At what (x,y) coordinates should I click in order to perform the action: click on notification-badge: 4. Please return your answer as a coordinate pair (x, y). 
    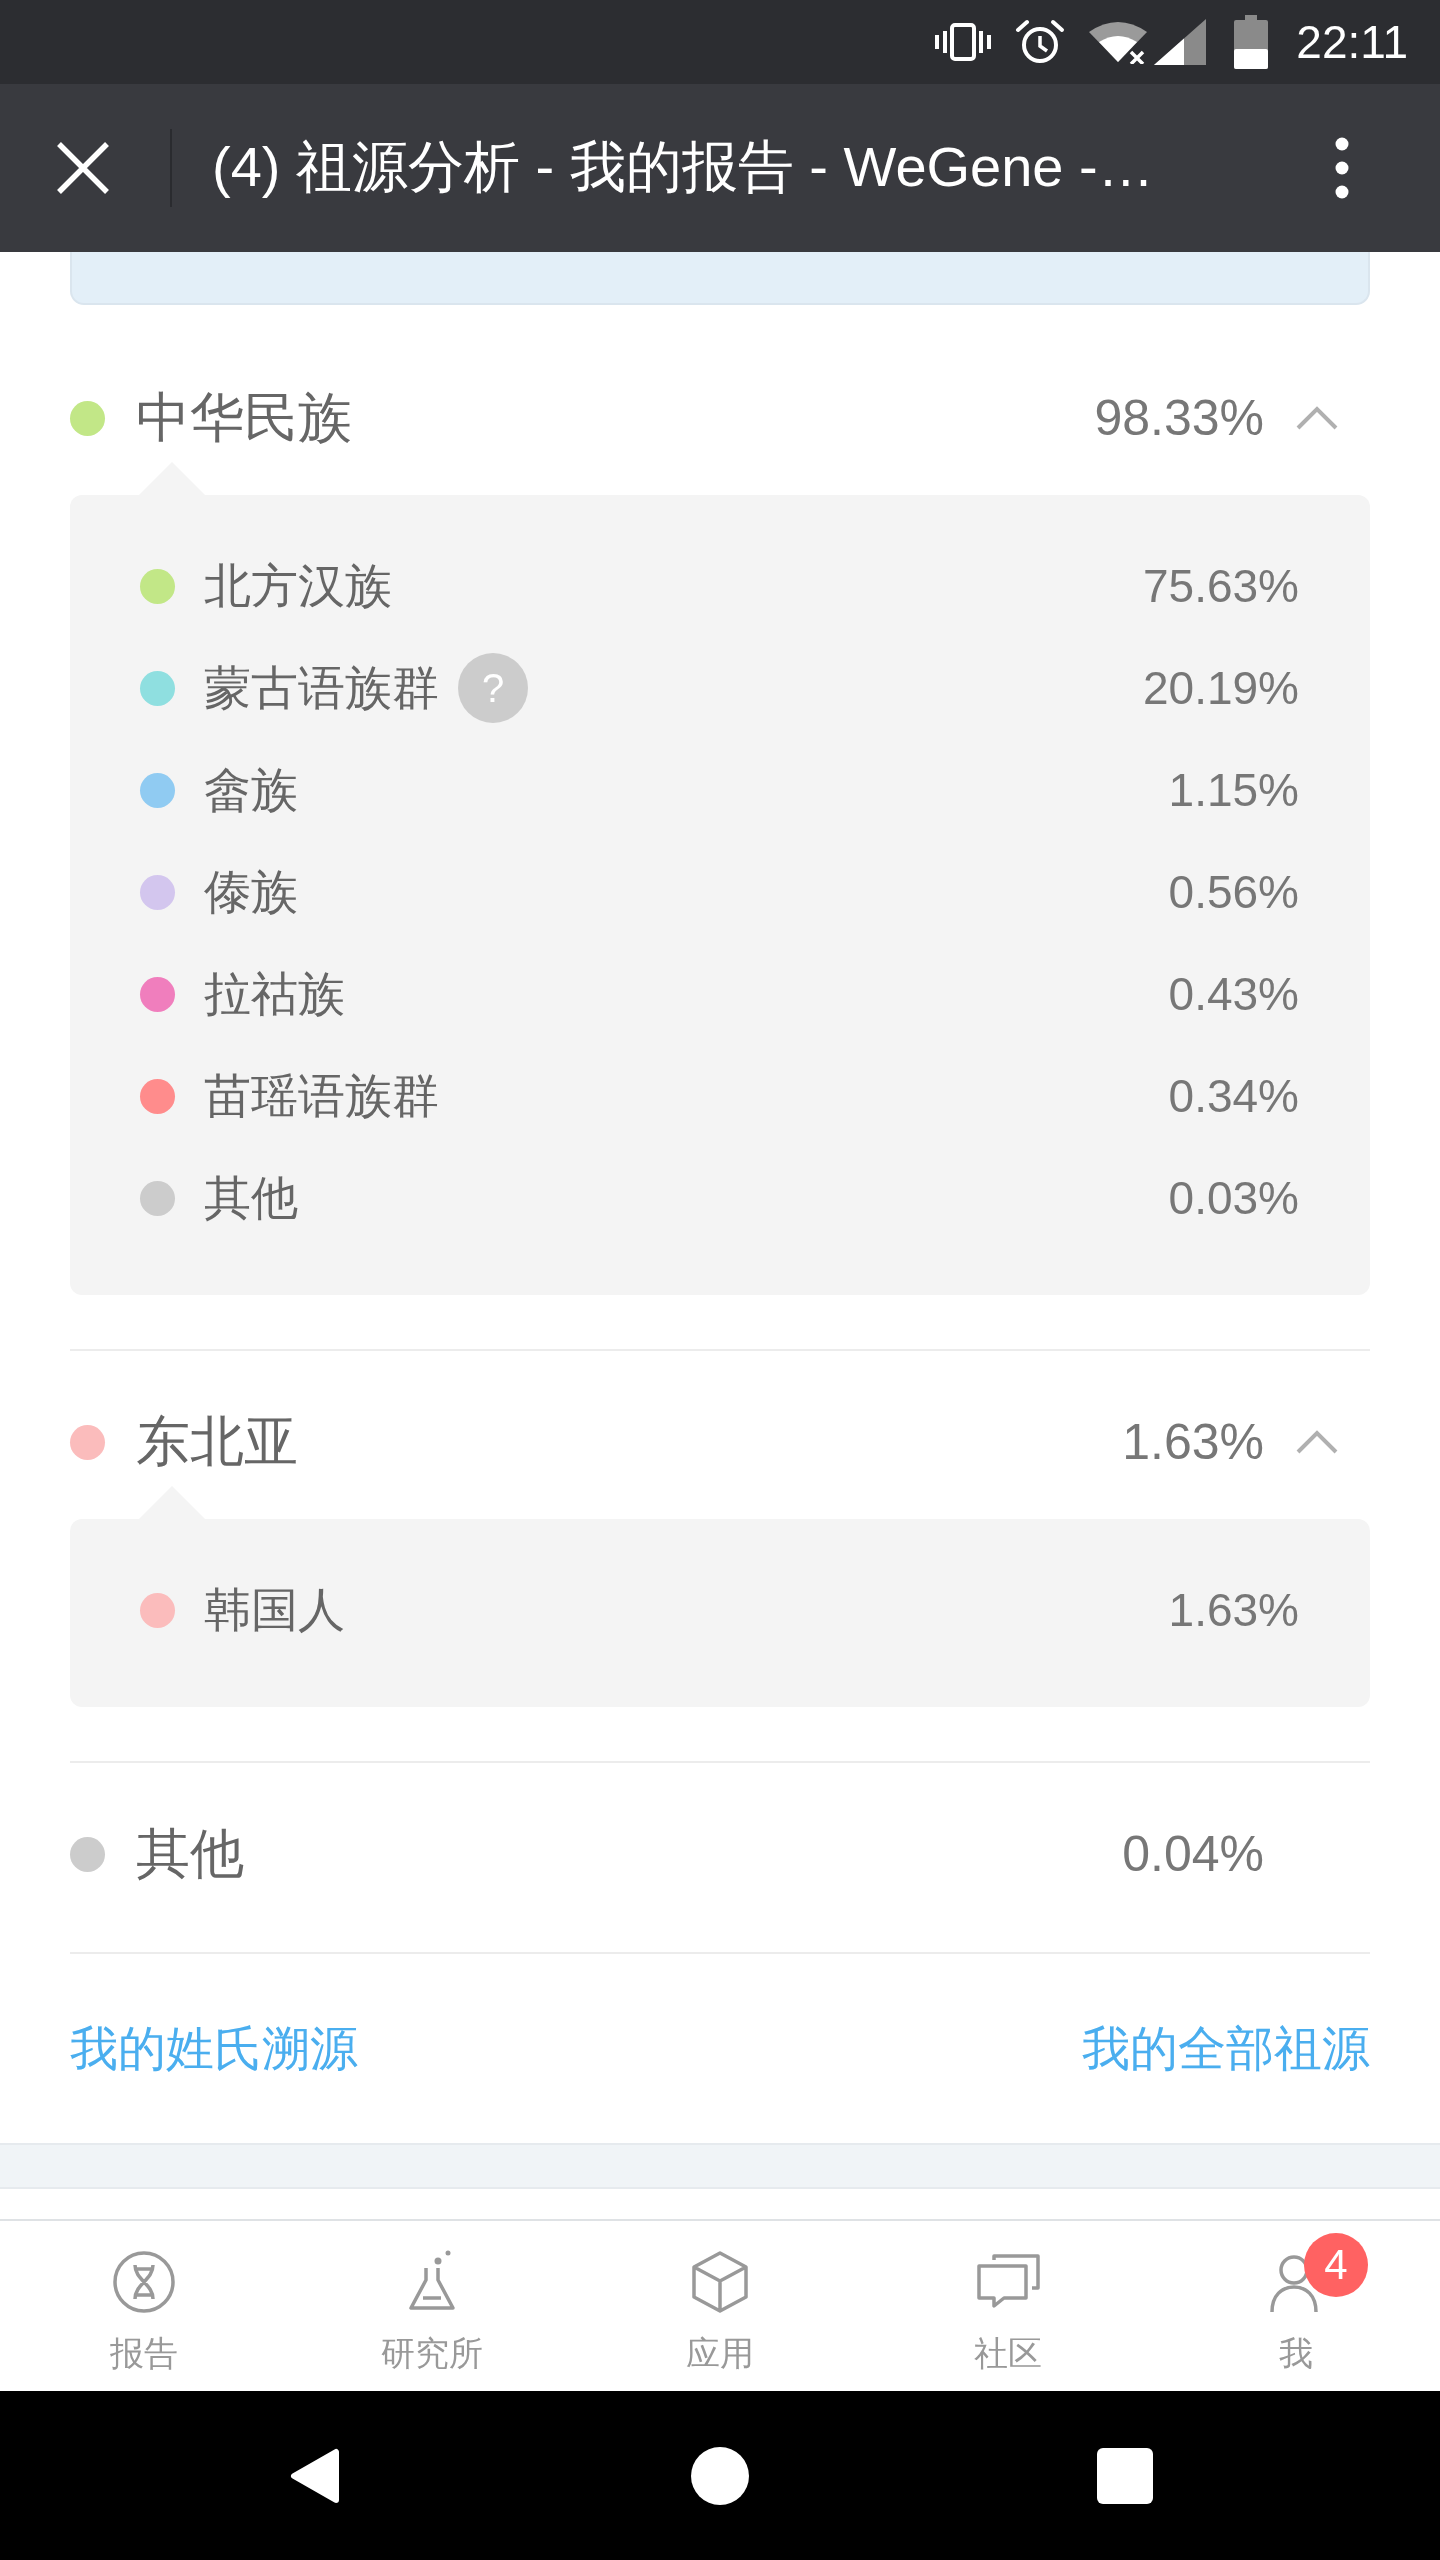
    Looking at the image, I should click on (1336, 2265).